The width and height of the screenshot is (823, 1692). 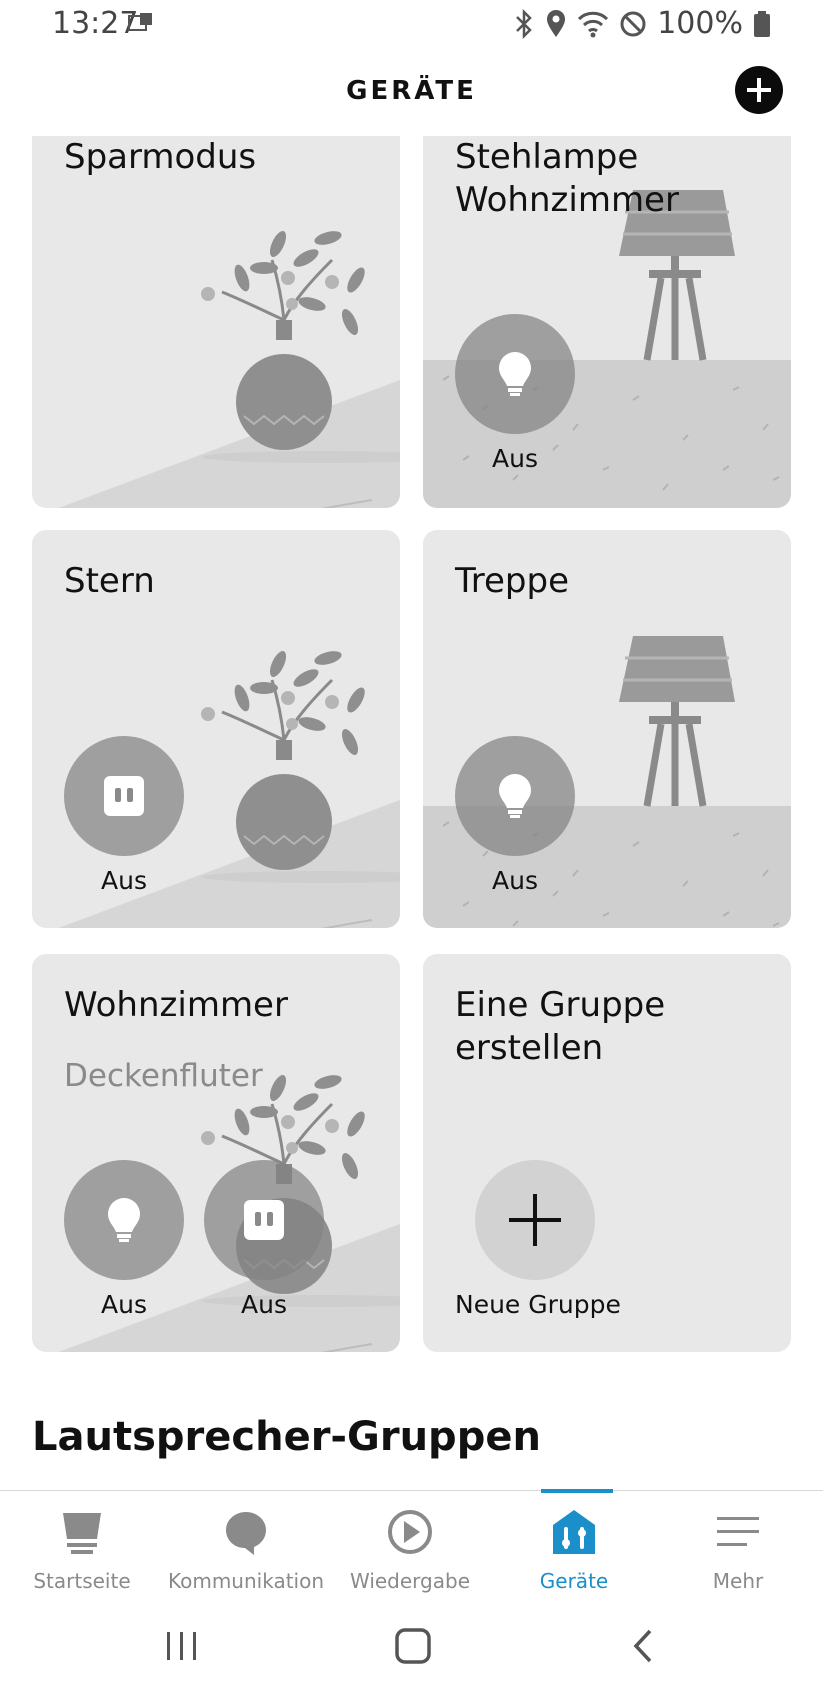 What do you see at coordinates (607, 322) in the screenshot?
I see `device-card-stehlampe: Stehlampe Wohnzimmer Aus` at bounding box center [607, 322].